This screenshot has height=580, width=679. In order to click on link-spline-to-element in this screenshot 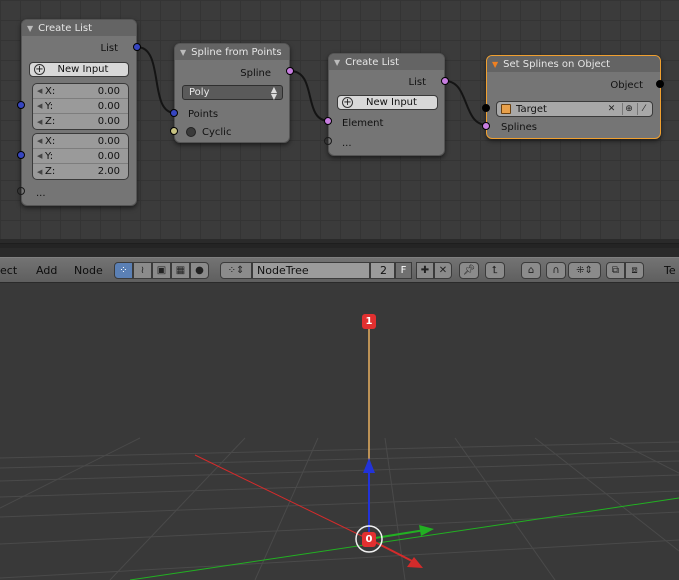, I will do `click(309, 96)`.